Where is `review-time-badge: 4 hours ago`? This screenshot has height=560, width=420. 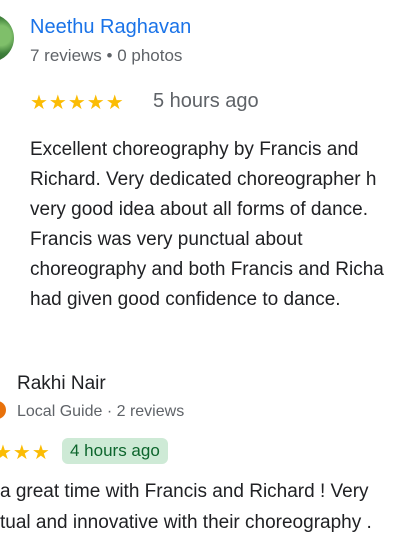 review-time-badge: 4 hours ago is located at coordinates (115, 451).